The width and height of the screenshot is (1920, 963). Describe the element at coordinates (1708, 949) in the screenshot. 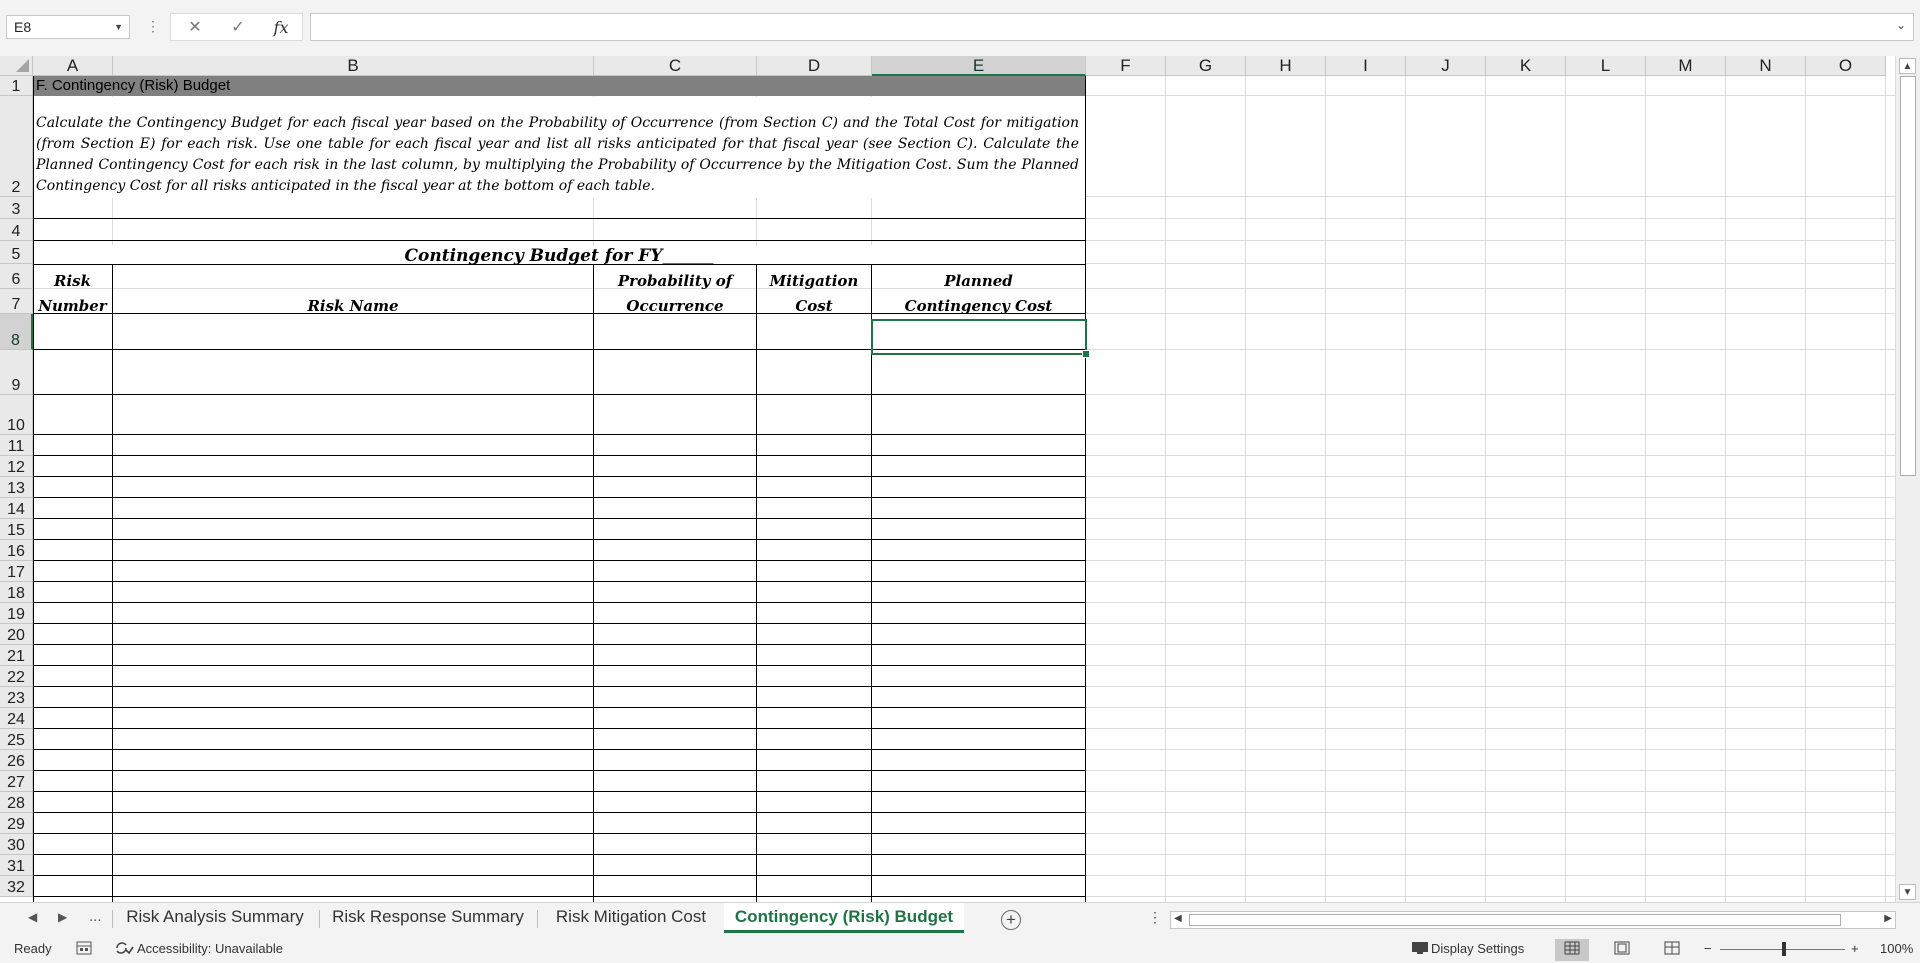

I see `zoom-out-button: −` at that location.